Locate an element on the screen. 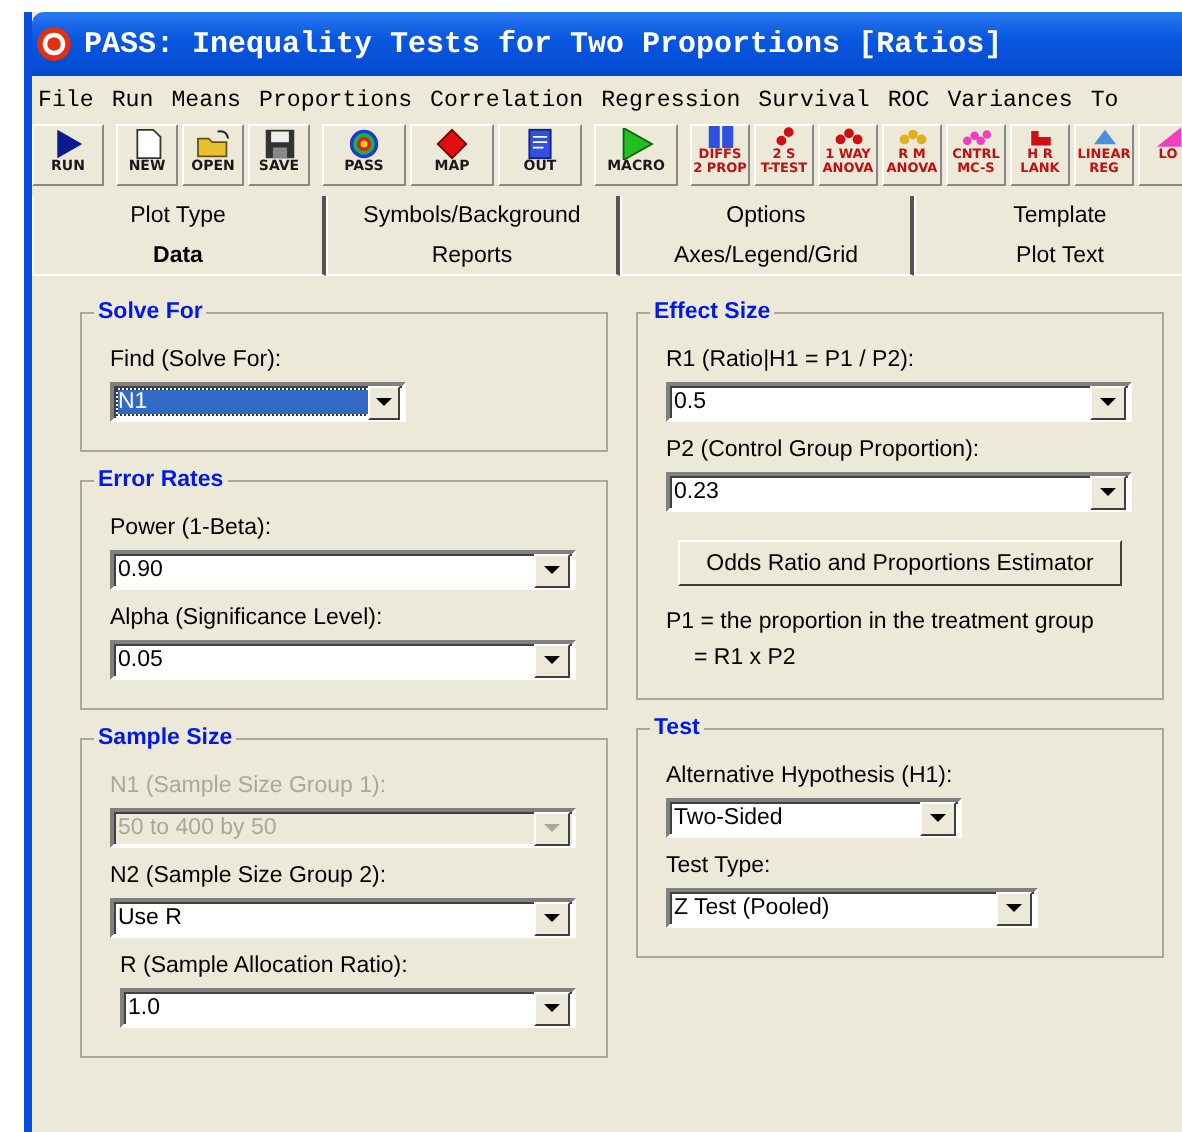  dropdown: 0.23 is located at coordinates (899, 492).